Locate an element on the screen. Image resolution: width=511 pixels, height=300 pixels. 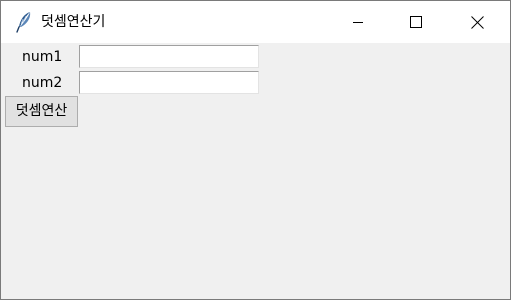
close-button is located at coordinates (477, 22).